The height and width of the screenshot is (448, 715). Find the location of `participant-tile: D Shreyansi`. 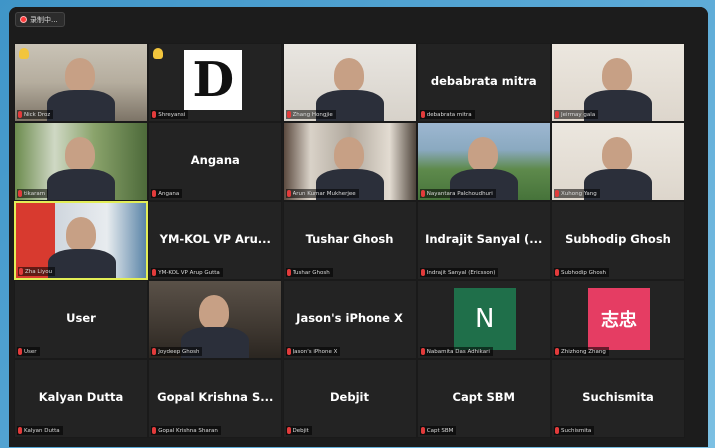

participant-tile: D Shreyansi is located at coordinates (215, 82).